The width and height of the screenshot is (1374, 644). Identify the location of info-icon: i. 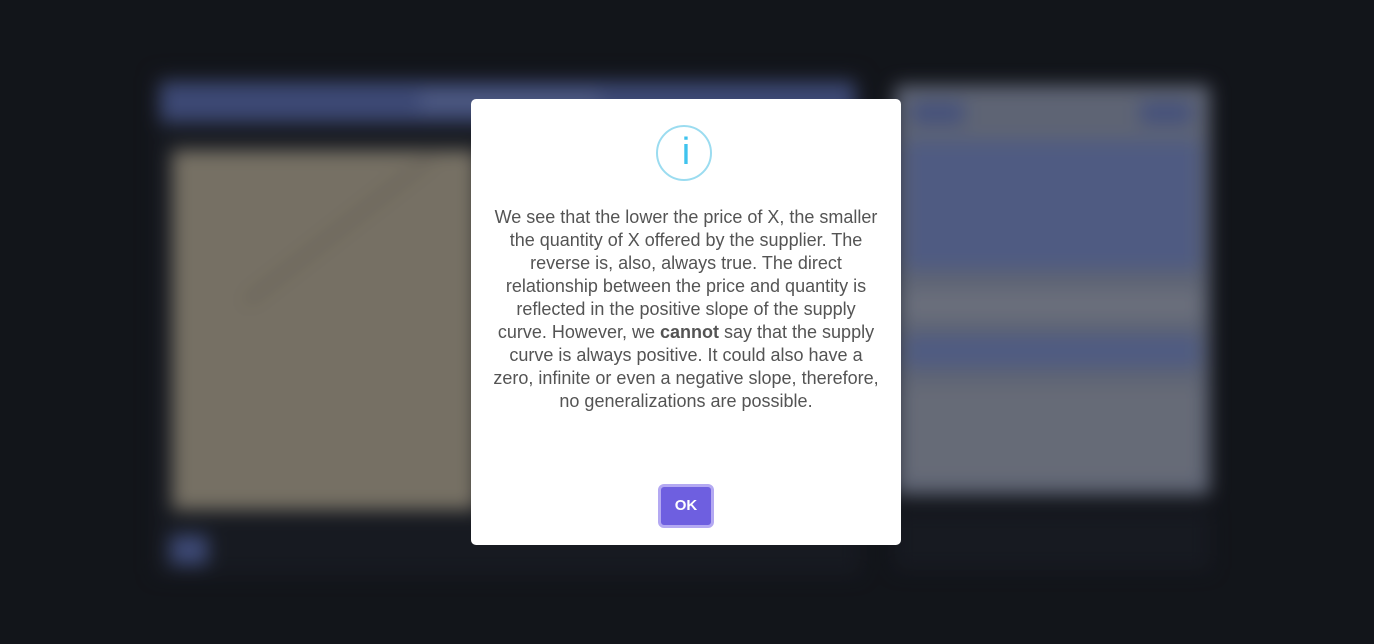
(684, 153).